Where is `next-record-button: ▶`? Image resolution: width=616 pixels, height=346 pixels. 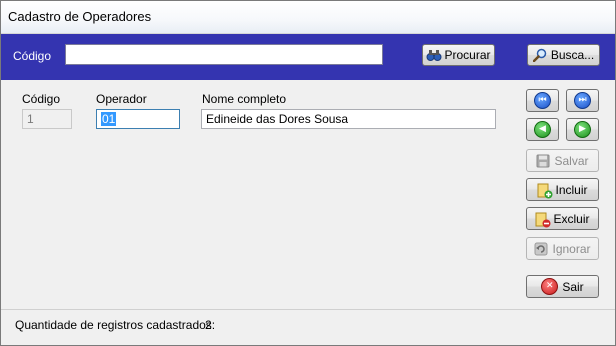 next-record-button: ▶ is located at coordinates (582, 129).